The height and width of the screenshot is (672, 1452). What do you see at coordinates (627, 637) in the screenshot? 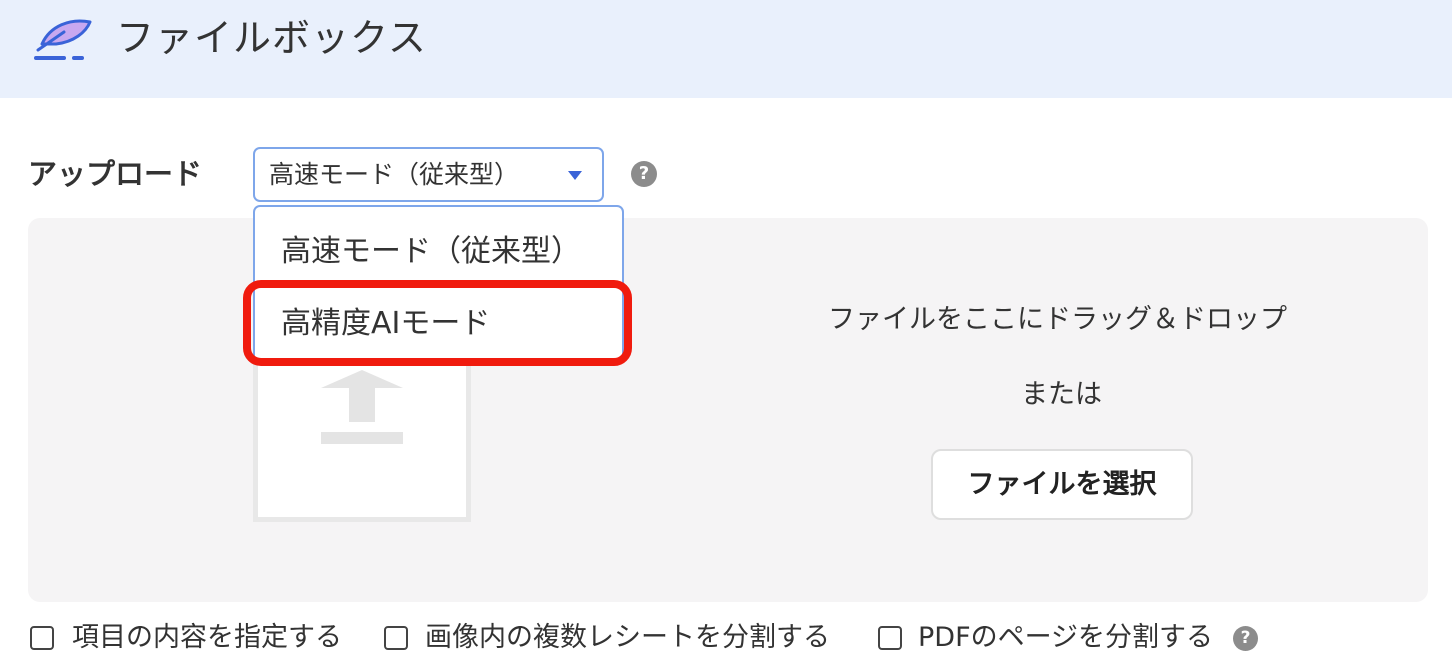
I see `checkbox-label-split-receipts: 画像内の複数レシートを分割する` at bounding box center [627, 637].